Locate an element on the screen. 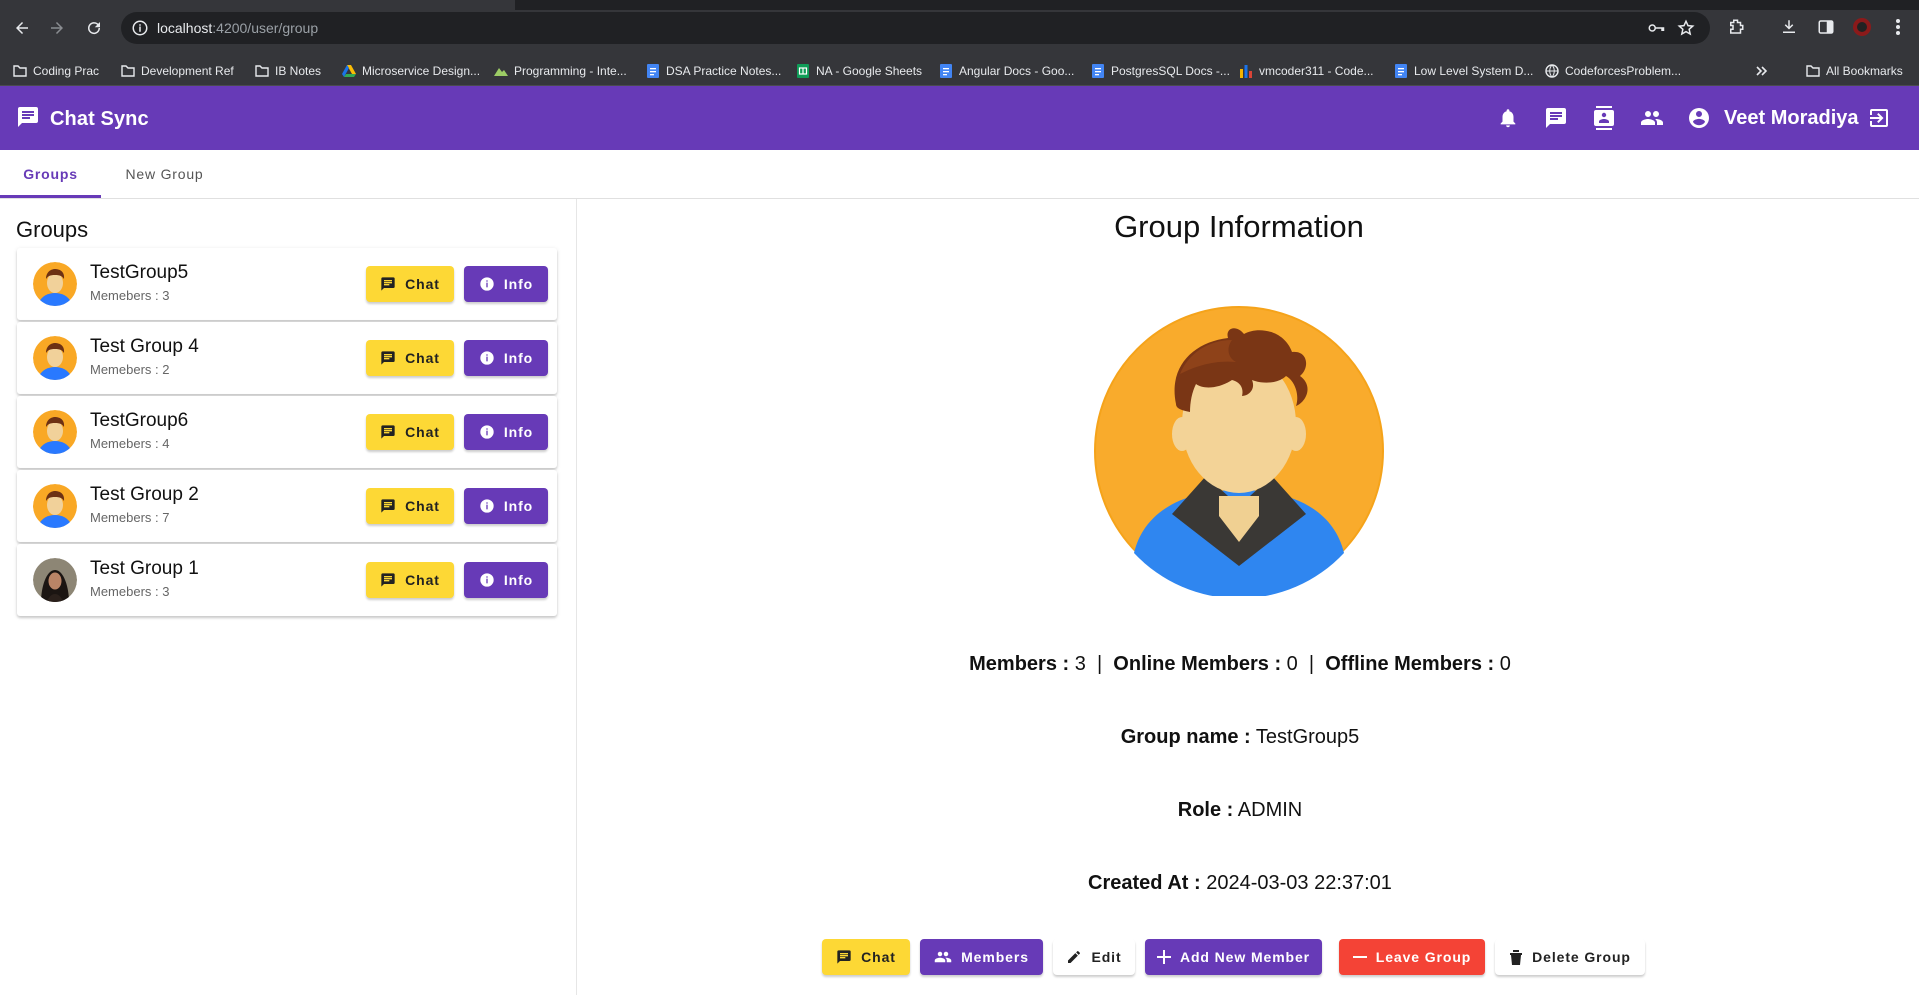  address-bar: localhost:4200/user/group is located at coordinates (915, 28).